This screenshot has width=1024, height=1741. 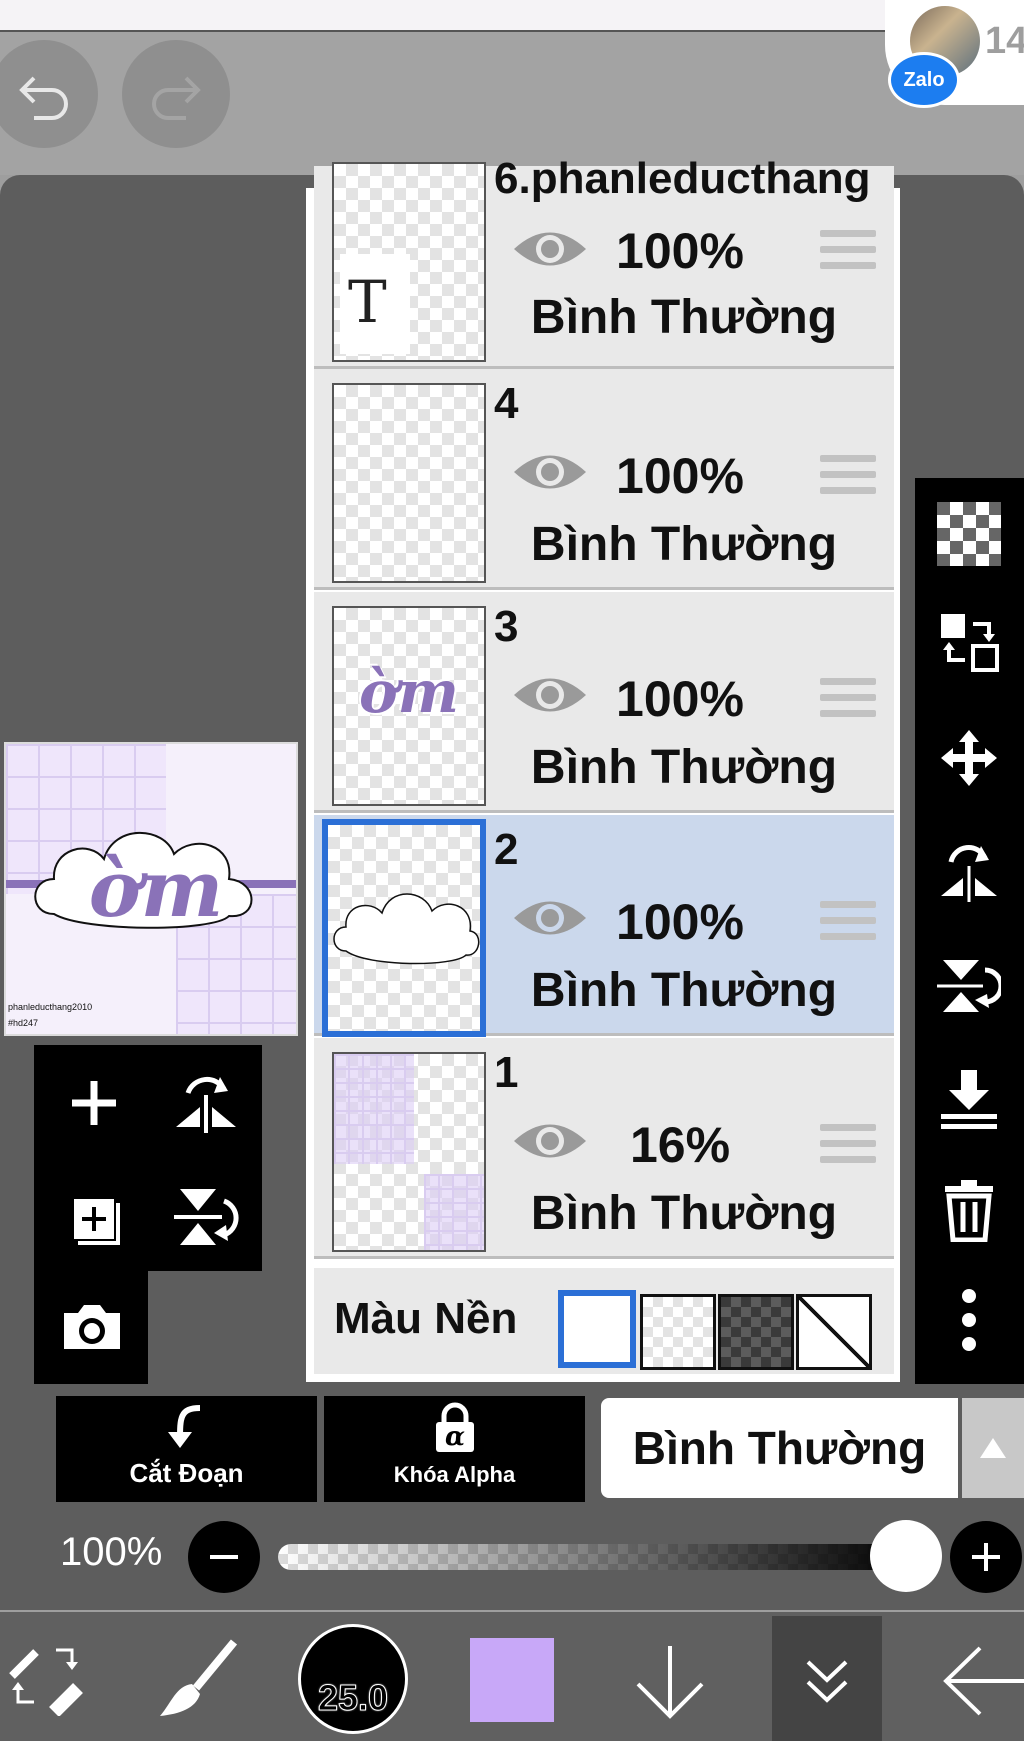 What do you see at coordinates (680, 1145) in the screenshot?
I see `layer-opacity: 16%` at bounding box center [680, 1145].